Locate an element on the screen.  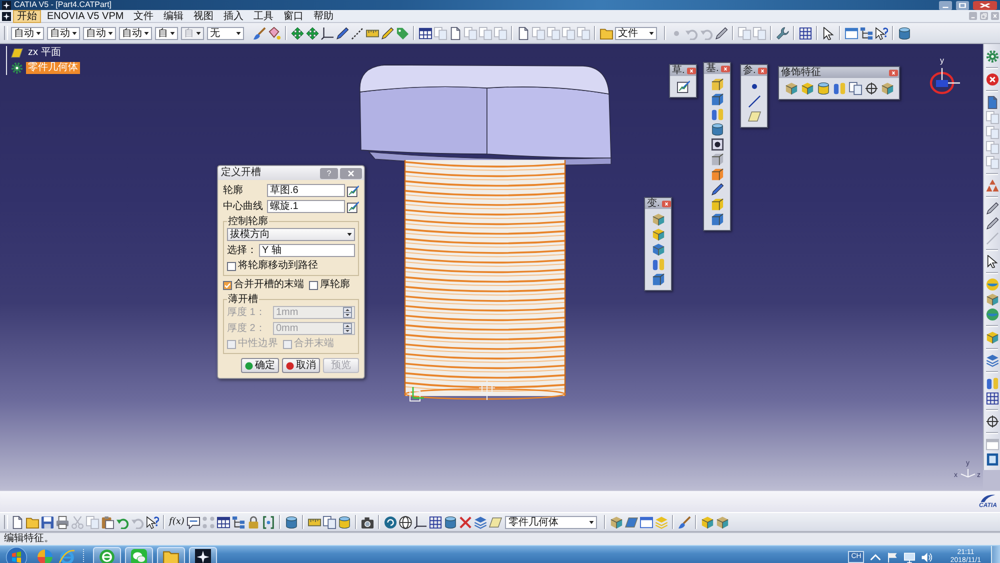
menu-item: 工具 is located at coordinates (264, 16).